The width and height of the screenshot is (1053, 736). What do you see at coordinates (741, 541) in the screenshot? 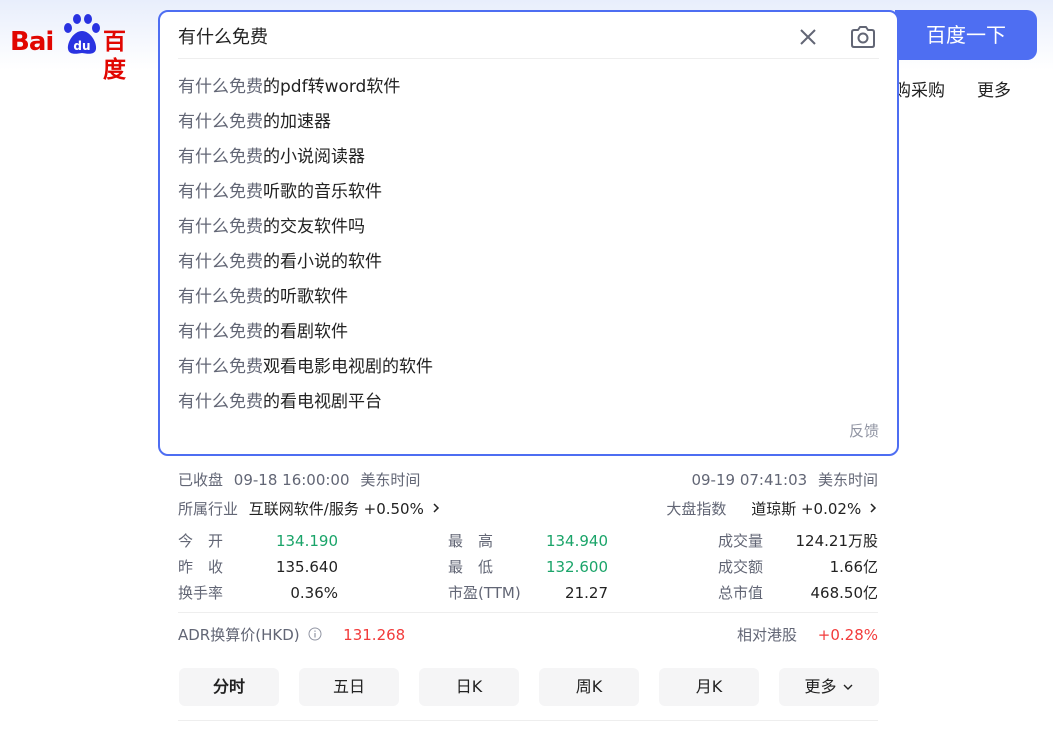
I see `stat-volume-label: 成交量` at bounding box center [741, 541].